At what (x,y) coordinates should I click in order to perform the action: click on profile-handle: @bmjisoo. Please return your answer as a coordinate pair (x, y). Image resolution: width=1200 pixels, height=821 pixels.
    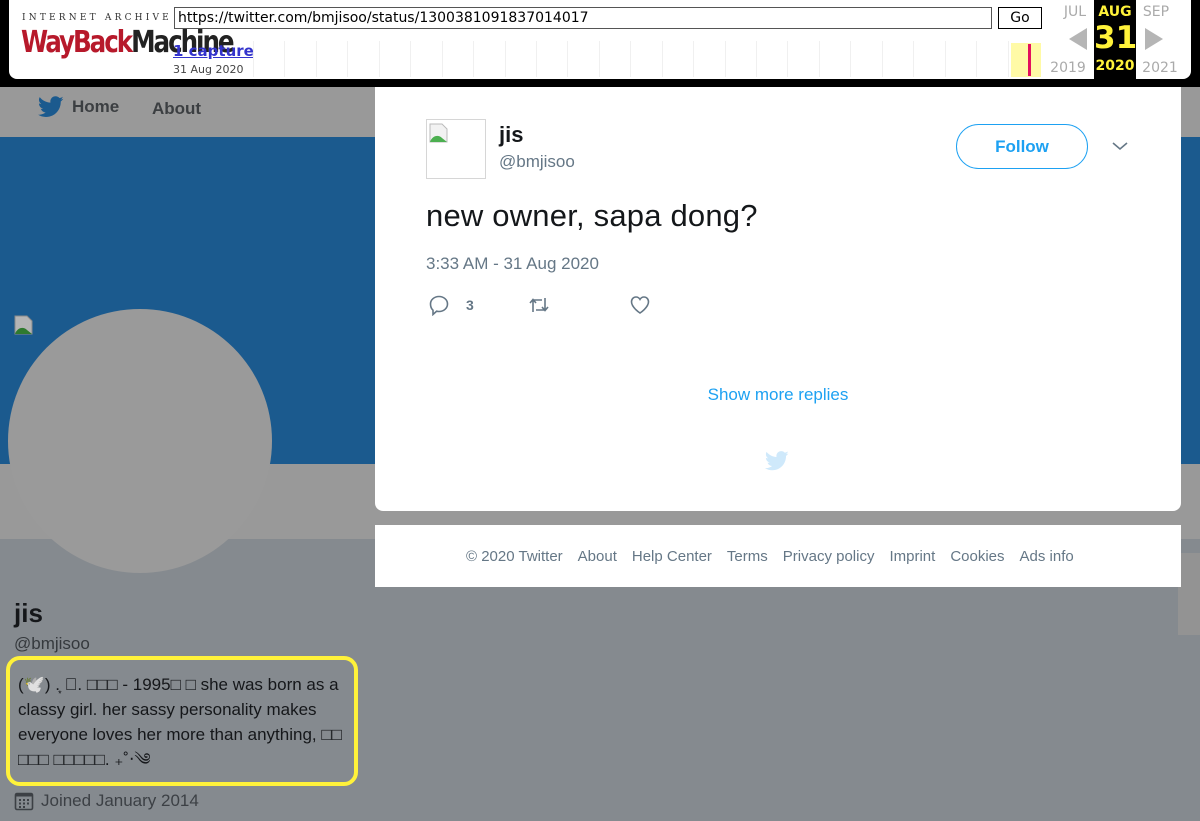
    Looking at the image, I should click on (52, 644).